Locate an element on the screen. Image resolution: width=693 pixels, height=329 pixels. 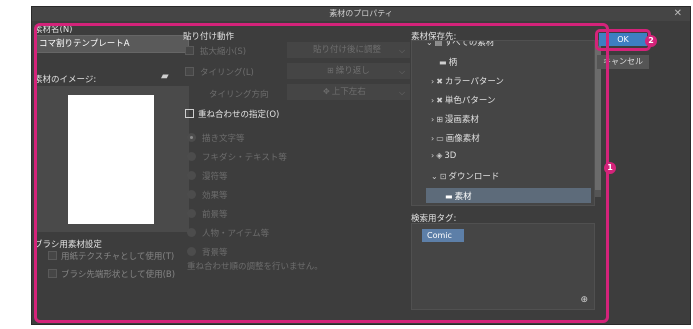
title-bar: 素材のプロパティ ✕ is located at coordinates (361, 14).